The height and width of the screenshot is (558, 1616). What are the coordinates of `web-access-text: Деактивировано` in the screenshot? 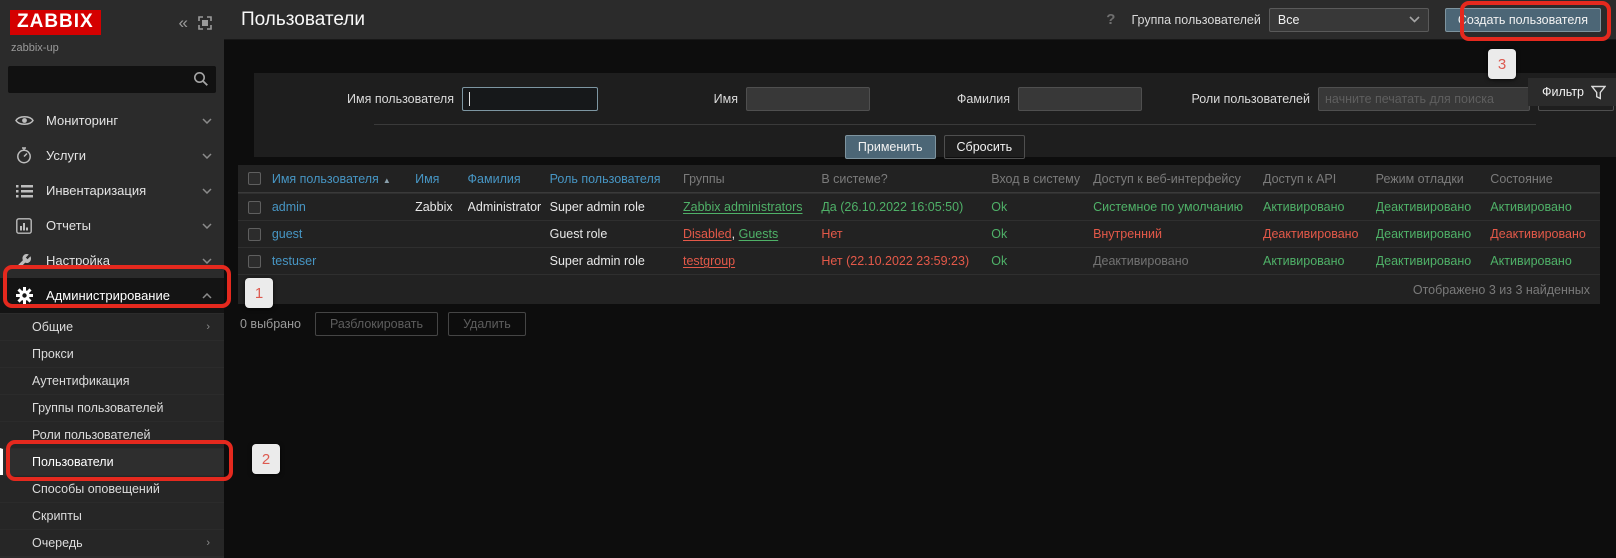 It's located at (1141, 261).